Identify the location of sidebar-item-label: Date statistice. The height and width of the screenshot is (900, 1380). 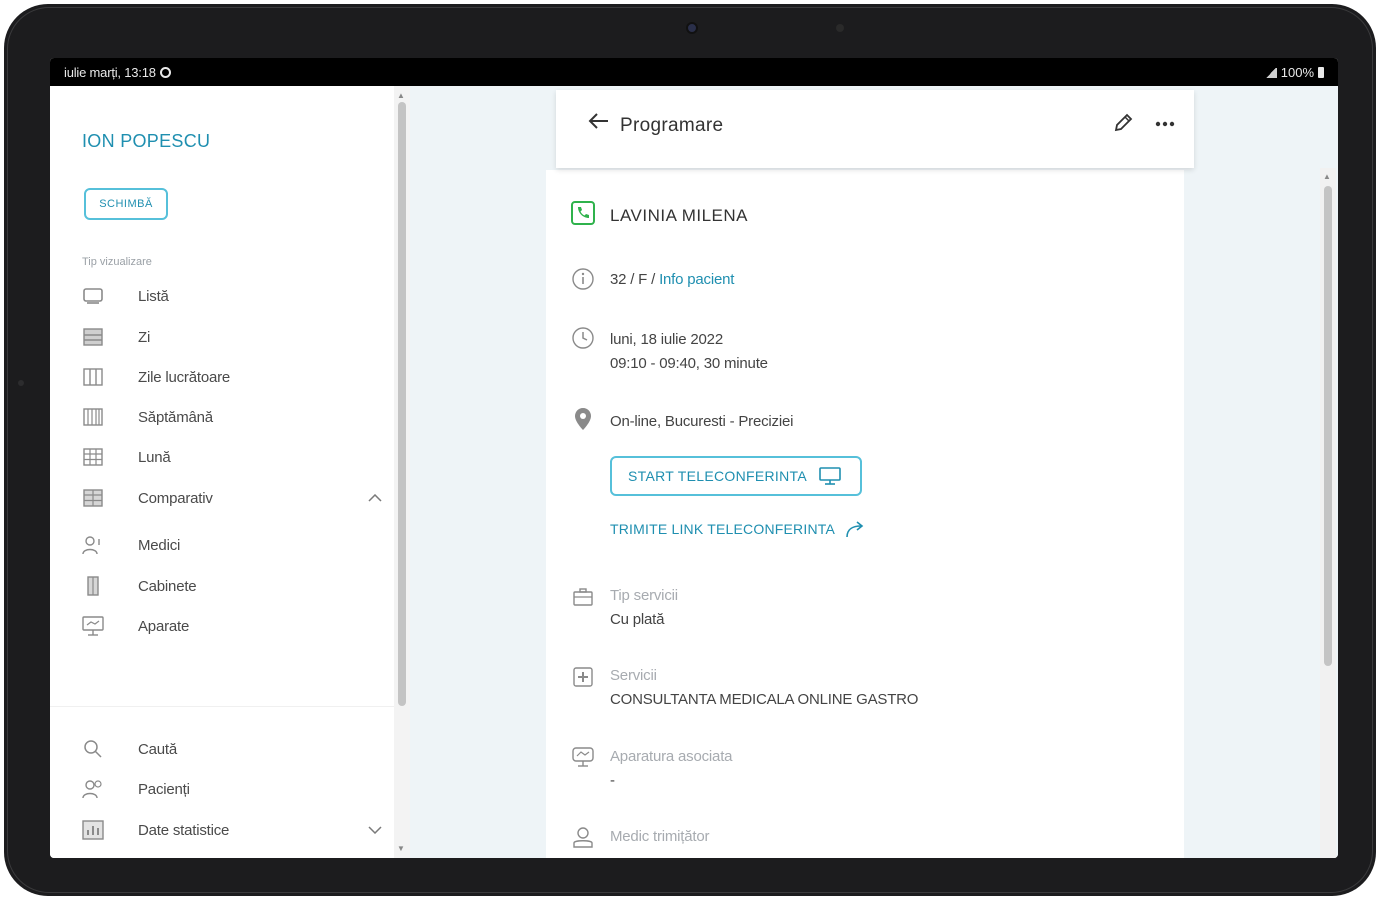
(184, 830).